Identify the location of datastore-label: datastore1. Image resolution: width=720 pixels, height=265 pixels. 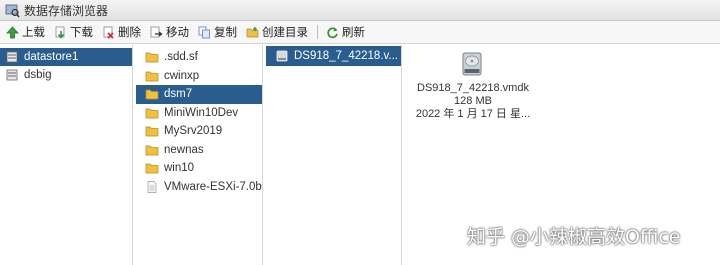
(51, 57).